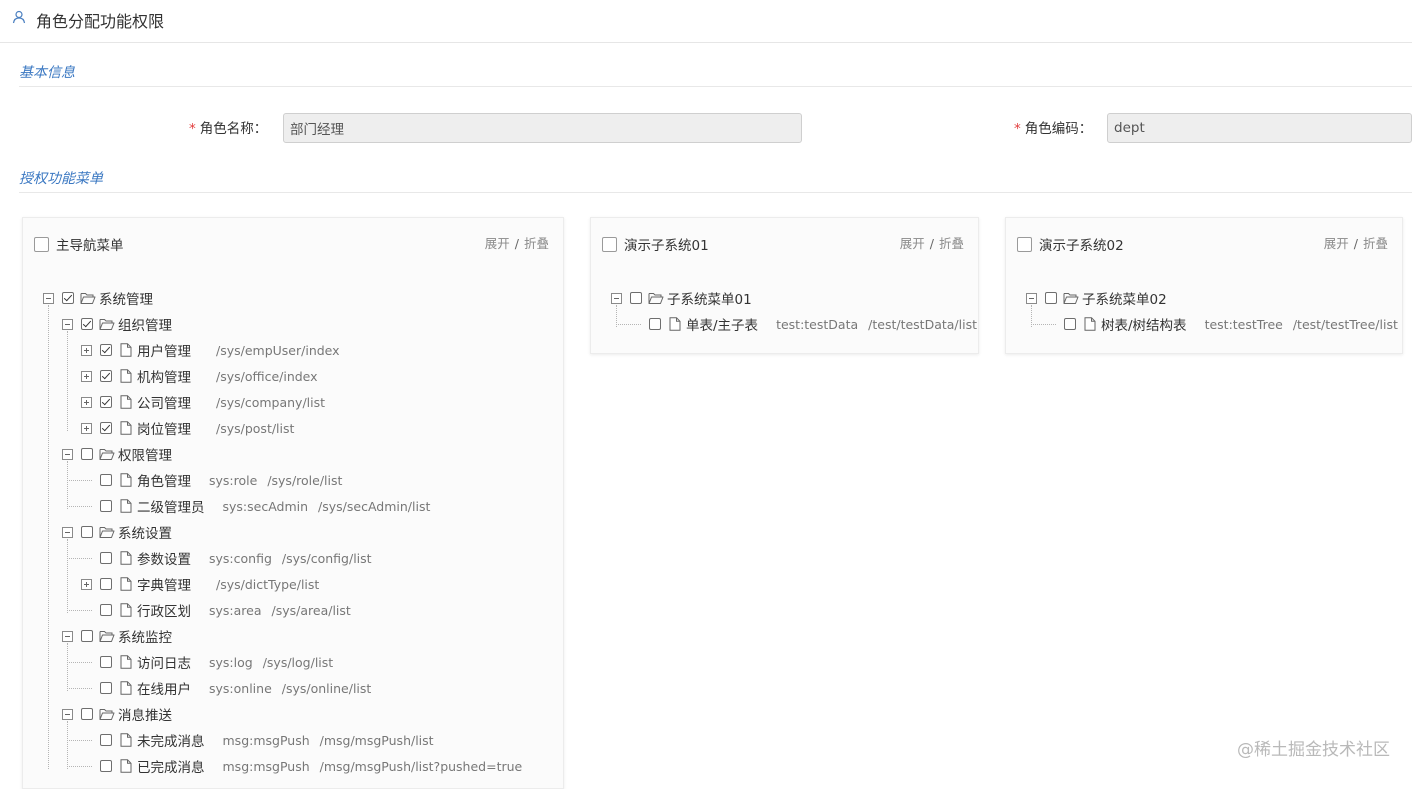  What do you see at coordinates (922, 324) in the screenshot?
I see `tree-node-href: /test/testData/list` at bounding box center [922, 324].